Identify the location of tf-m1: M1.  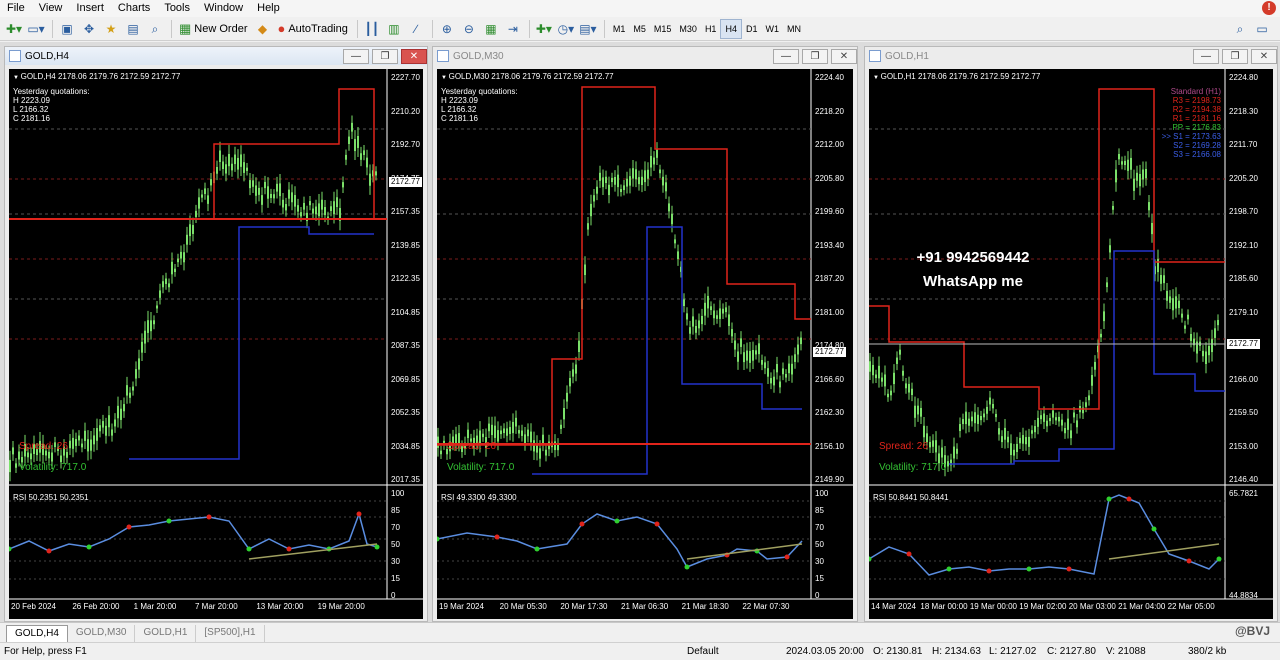
(619, 29).